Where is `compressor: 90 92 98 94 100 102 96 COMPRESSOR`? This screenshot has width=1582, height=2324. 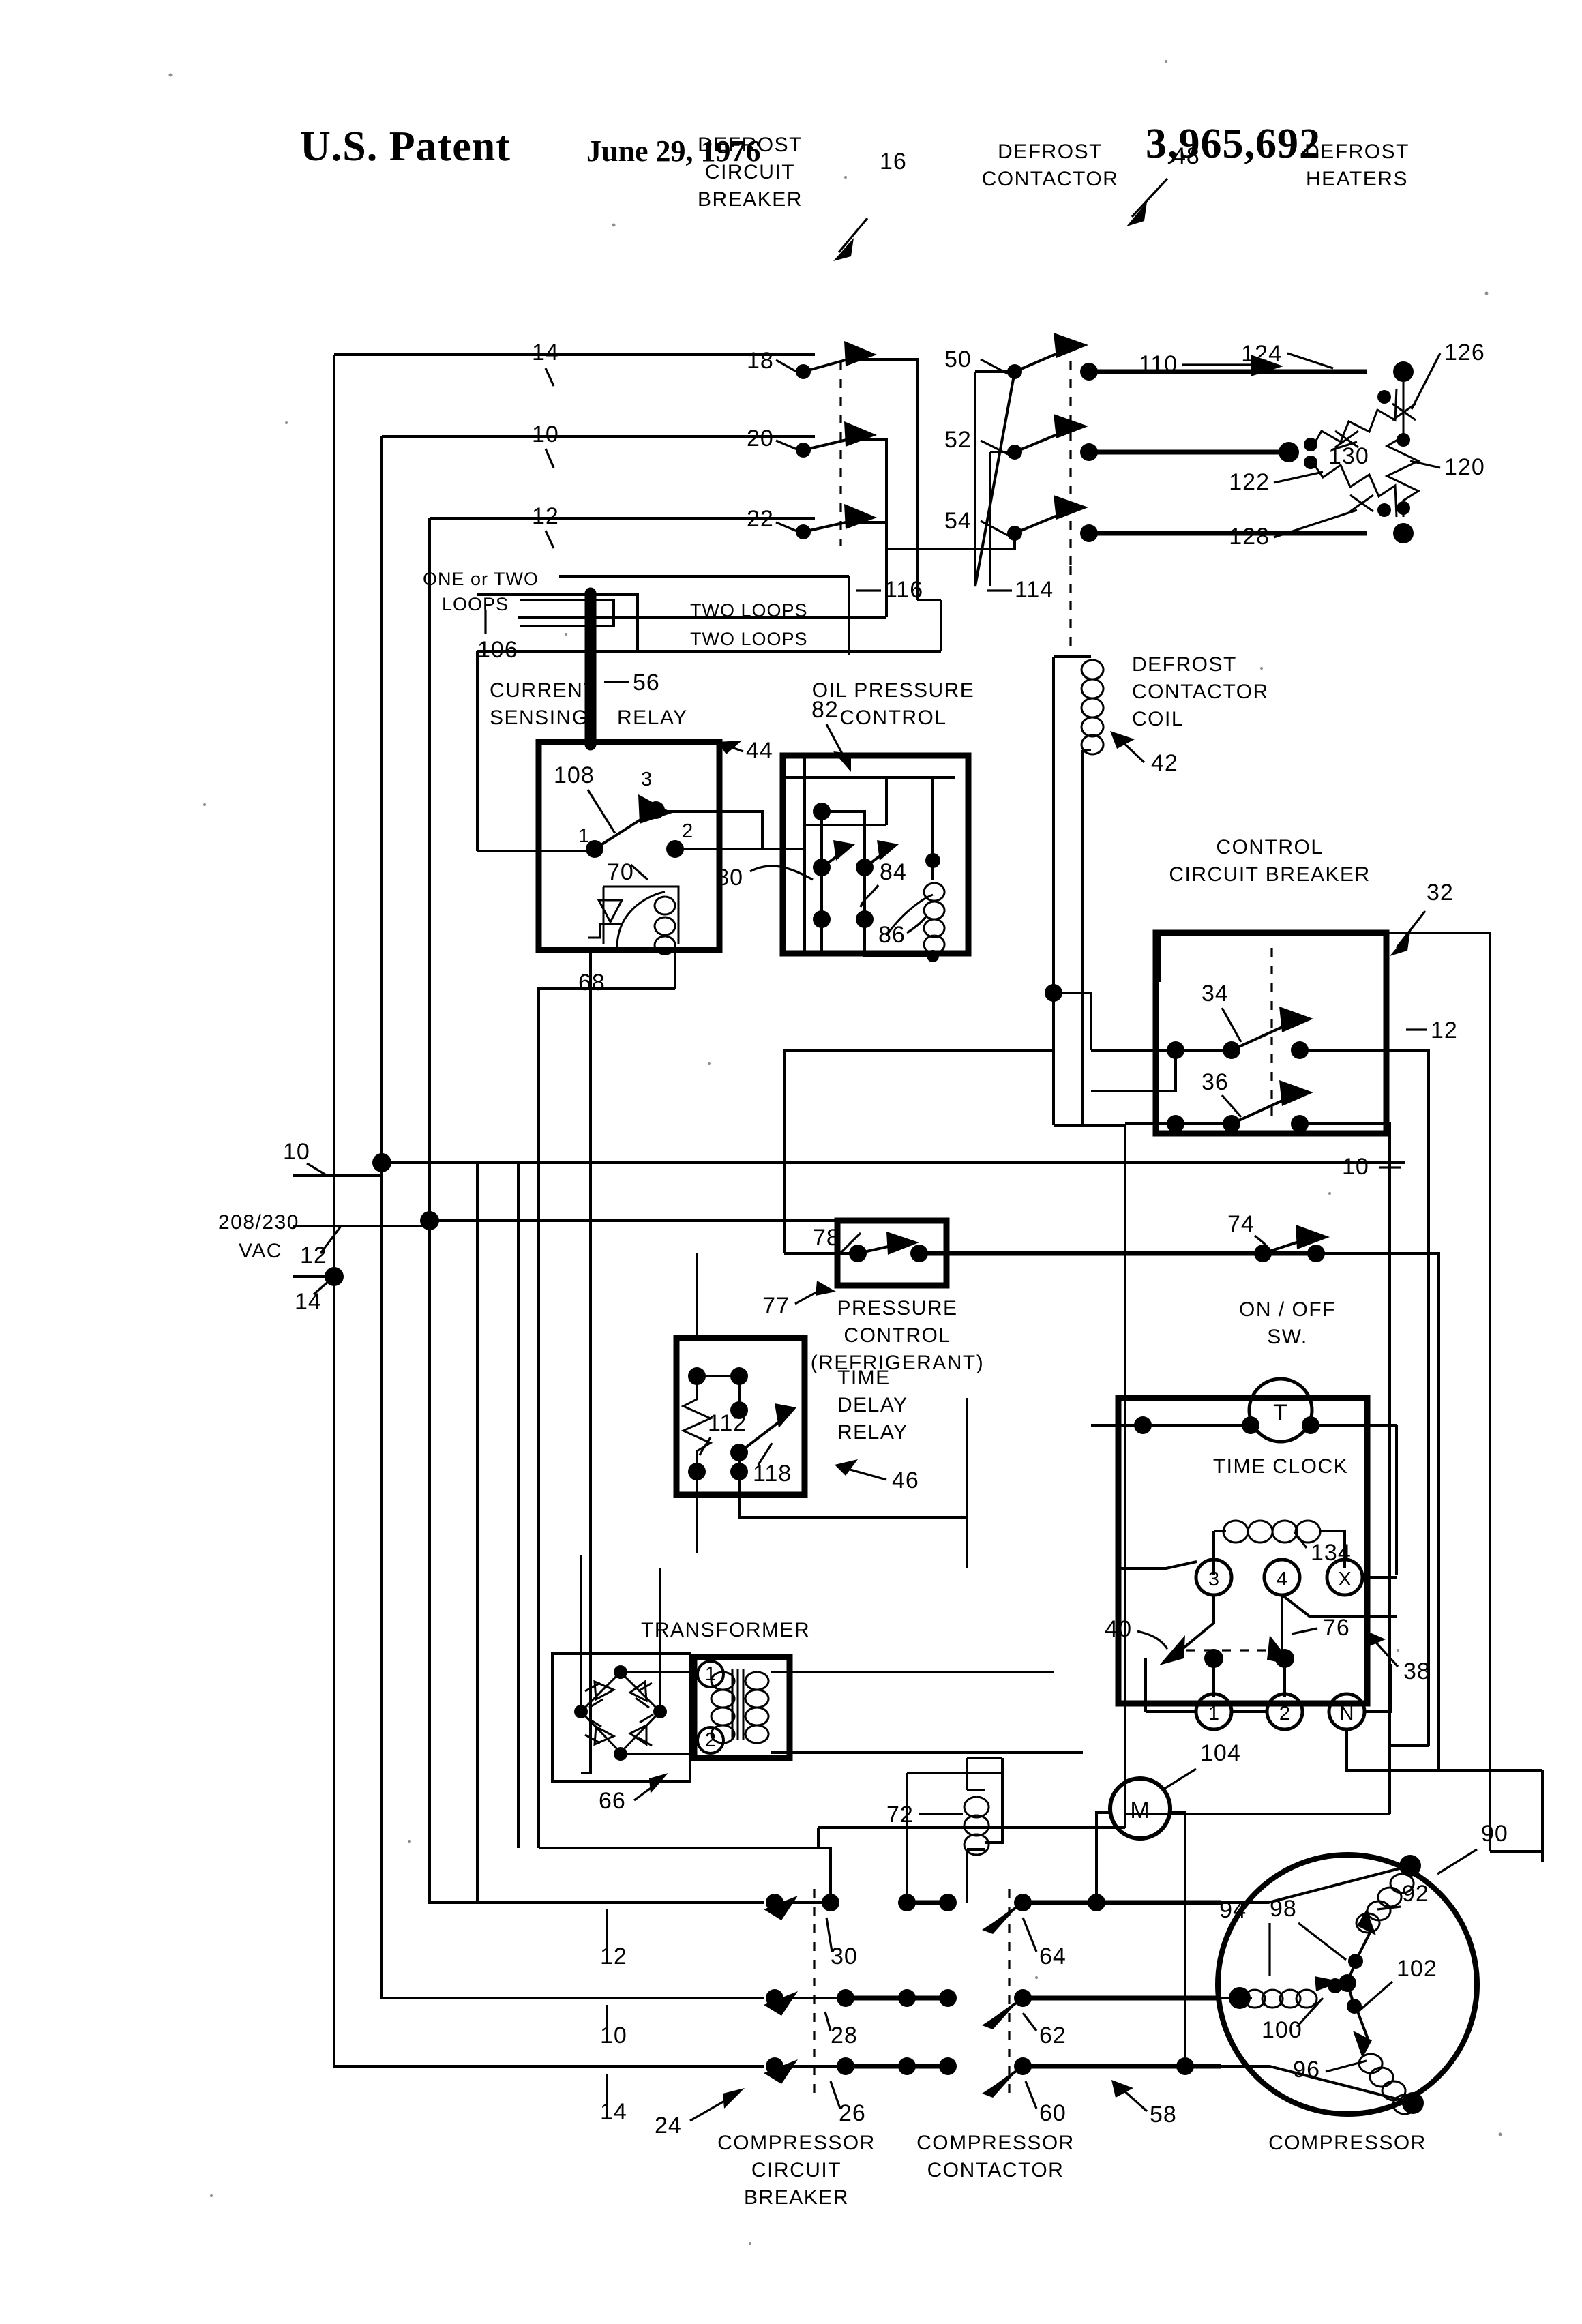 compressor: 90 92 98 94 100 102 96 COMPRESSOR is located at coordinates (1361, 1987).